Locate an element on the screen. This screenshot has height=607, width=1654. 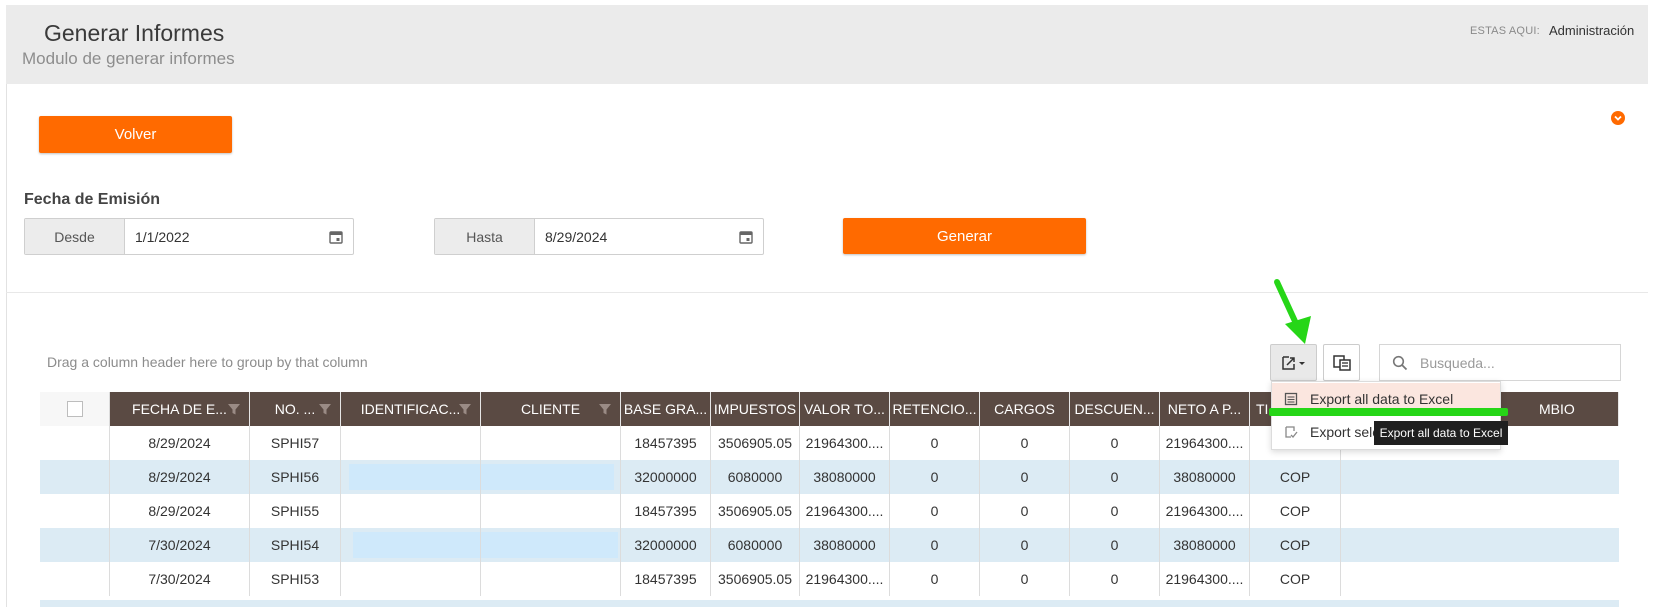
back-button: Volver is located at coordinates (135, 134).